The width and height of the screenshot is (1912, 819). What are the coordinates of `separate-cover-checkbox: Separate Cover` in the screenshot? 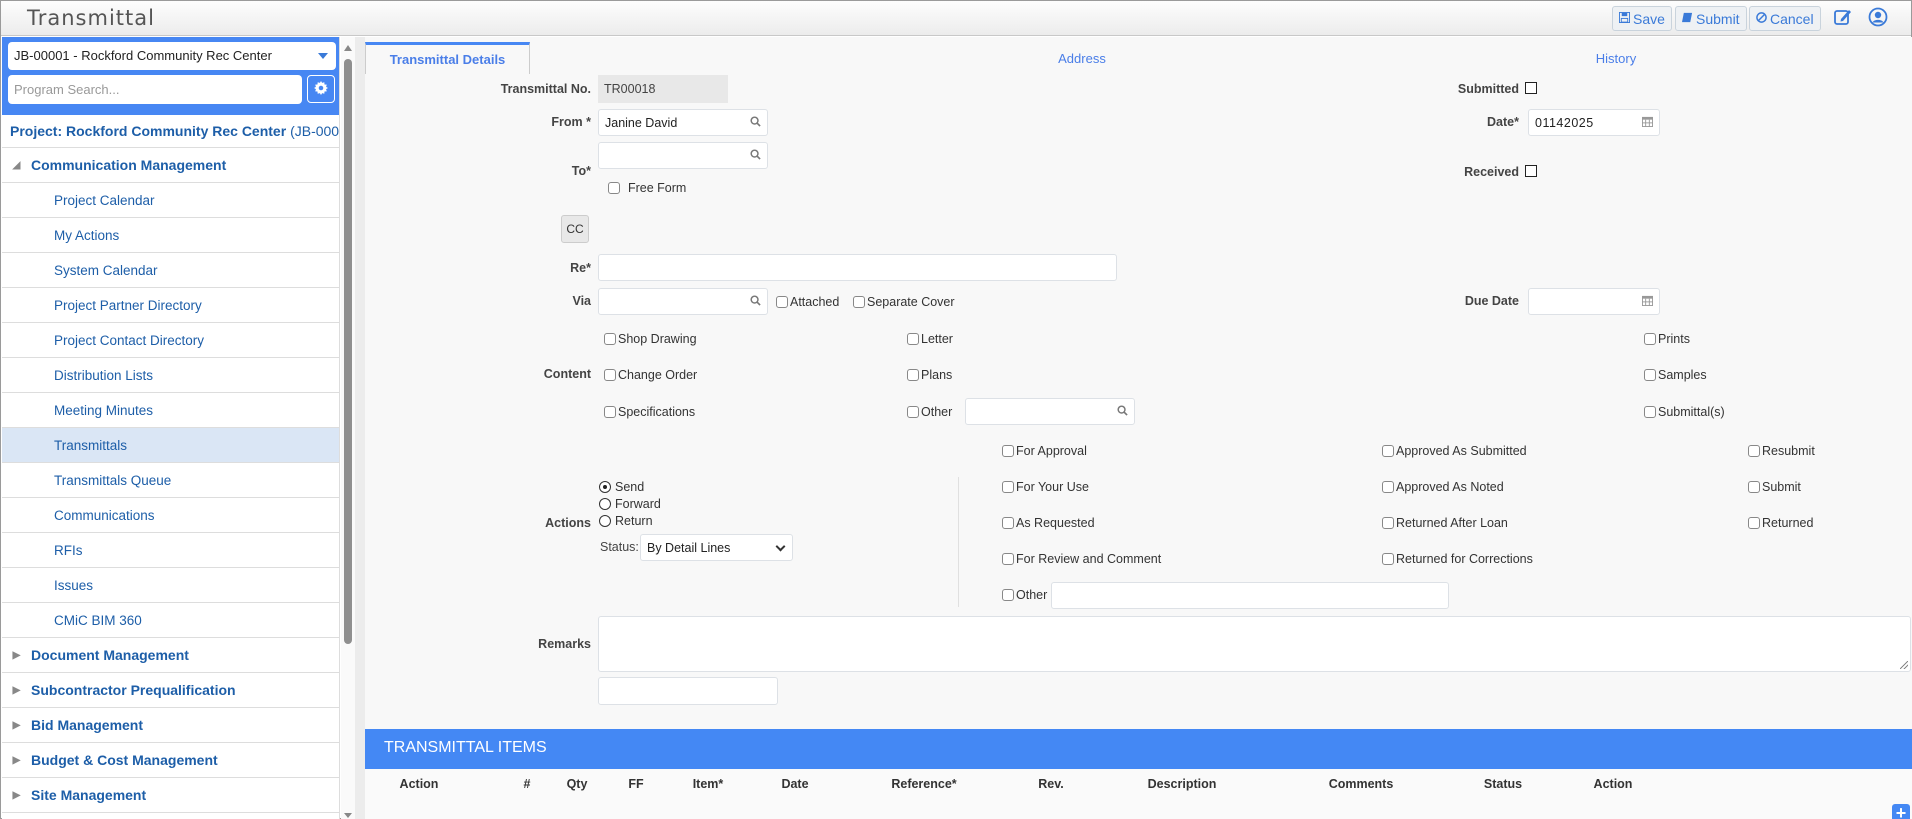 It's located at (904, 302).